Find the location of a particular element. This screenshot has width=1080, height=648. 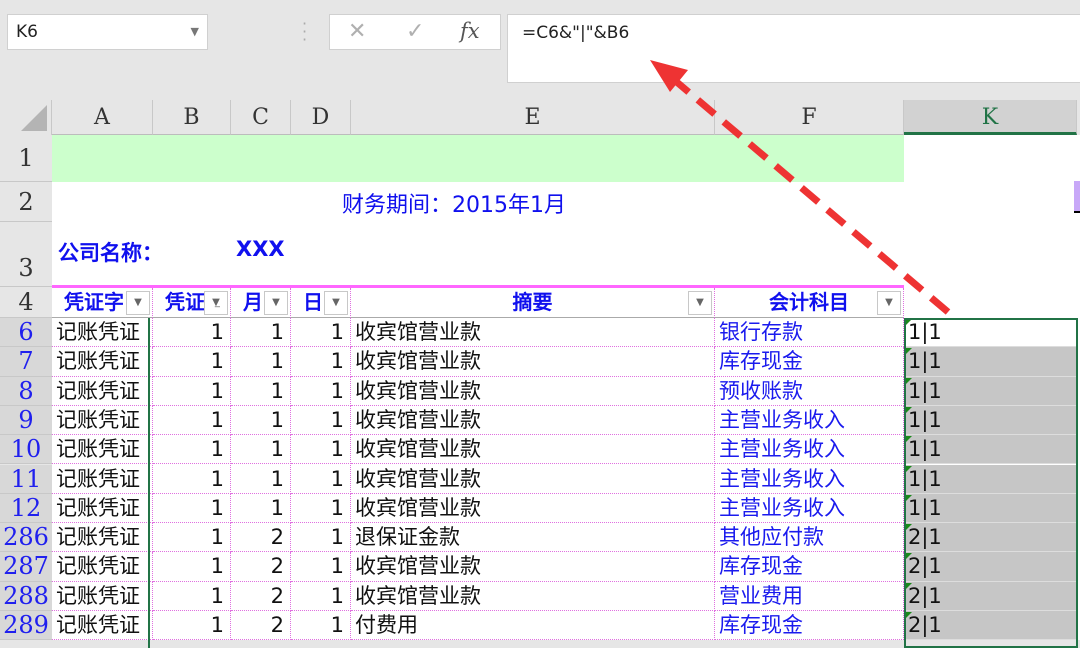

annotation-arrow is located at coordinates (800, 187).